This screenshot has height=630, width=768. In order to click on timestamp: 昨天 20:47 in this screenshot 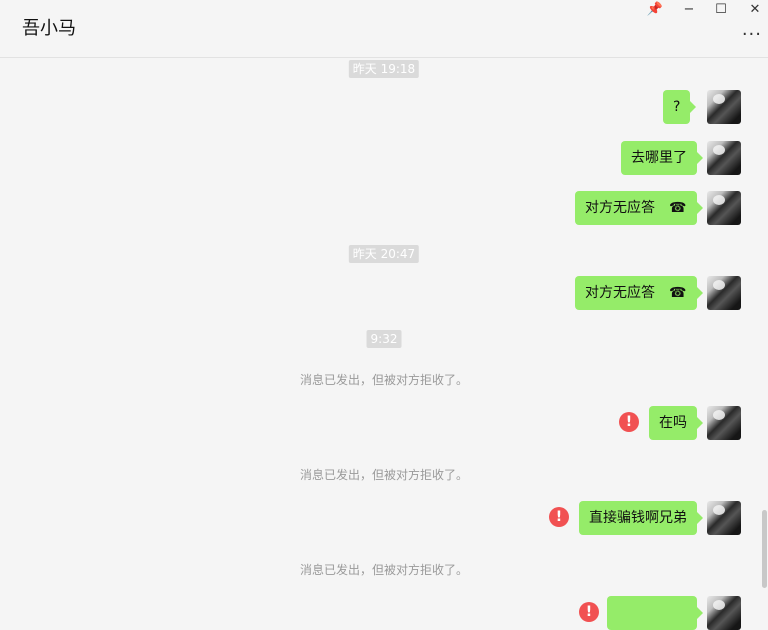, I will do `click(384, 254)`.